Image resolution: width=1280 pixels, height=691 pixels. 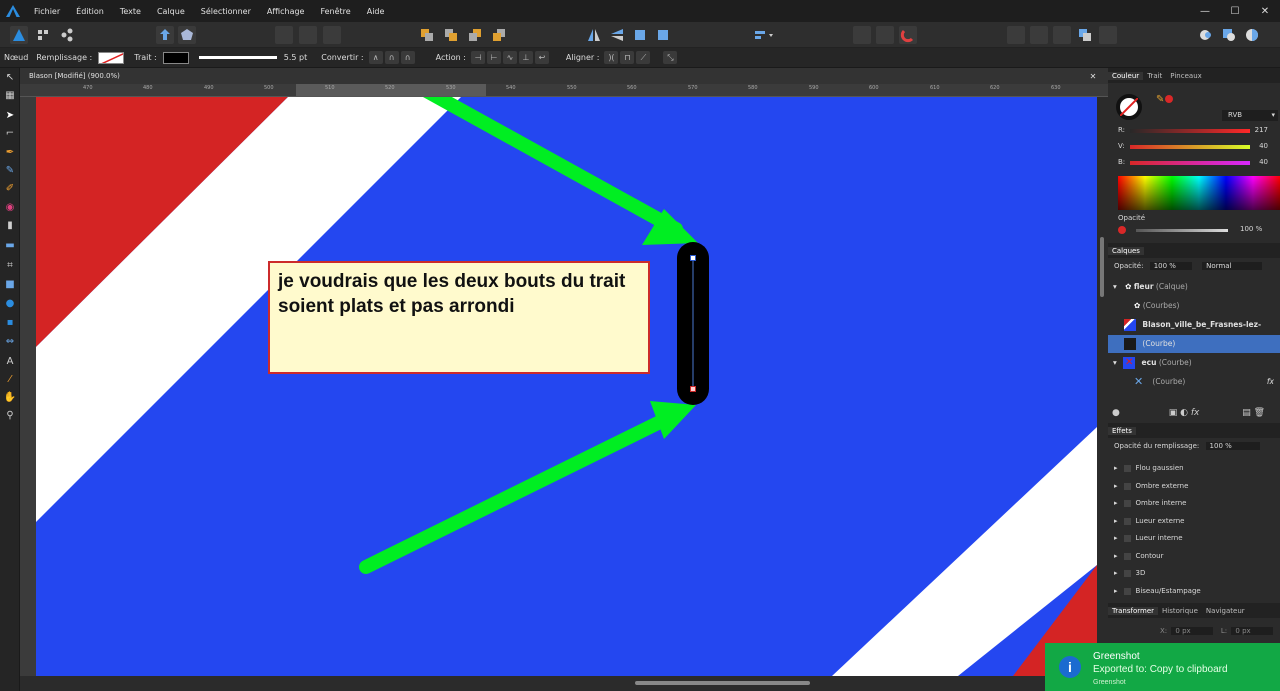 I want to click on menu-texte: Texte, so click(x=130, y=11).